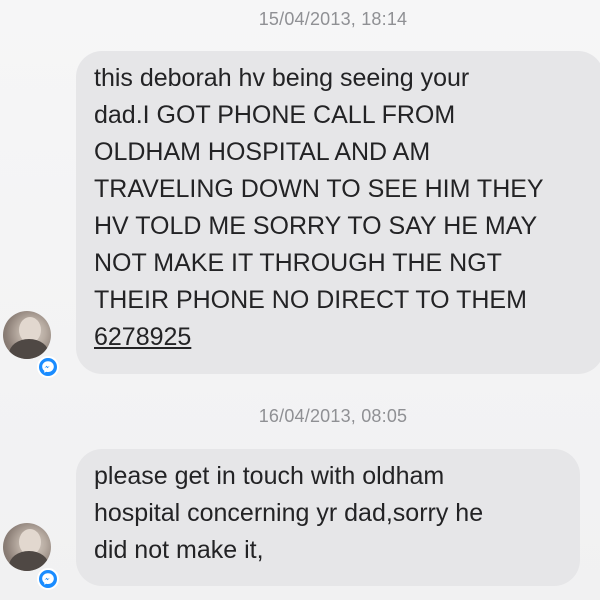 Image resolution: width=600 pixels, height=600 pixels. Describe the element at coordinates (340, 337) in the screenshot. I see `phone-number-link: 6278925` at that location.